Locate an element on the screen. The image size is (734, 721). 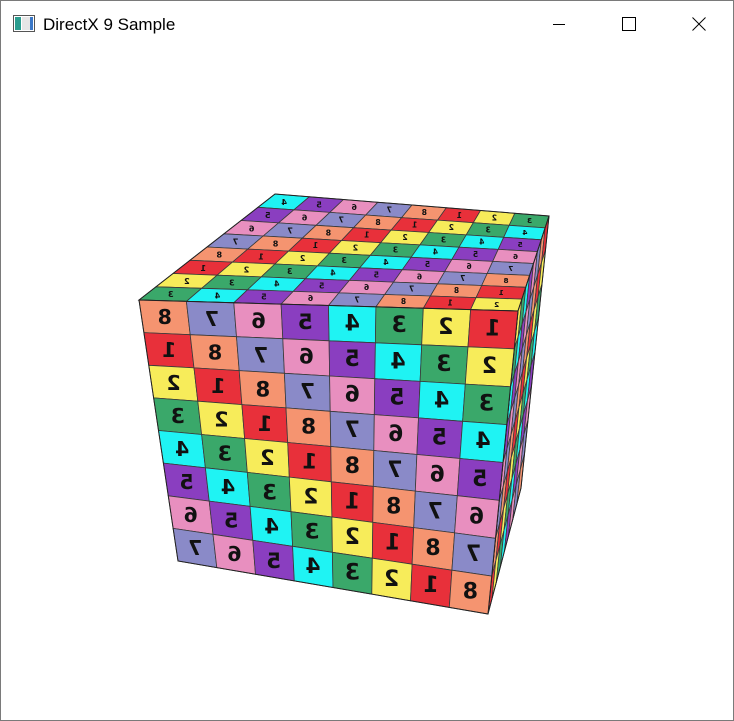
maximize-icon is located at coordinates (629, 24).